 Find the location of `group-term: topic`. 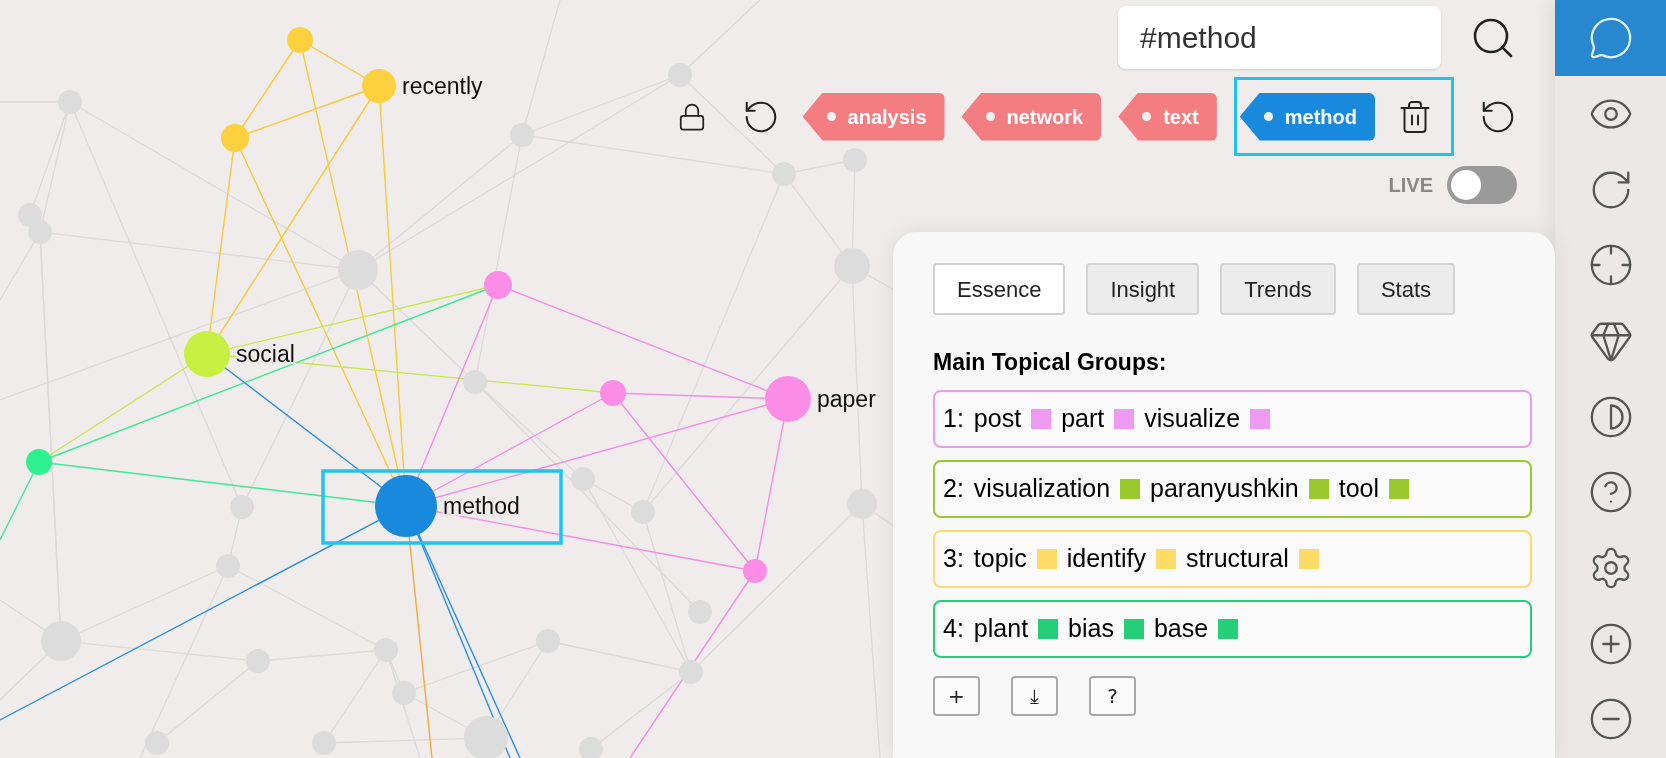

group-term: topic is located at coordinates (1000, 558).